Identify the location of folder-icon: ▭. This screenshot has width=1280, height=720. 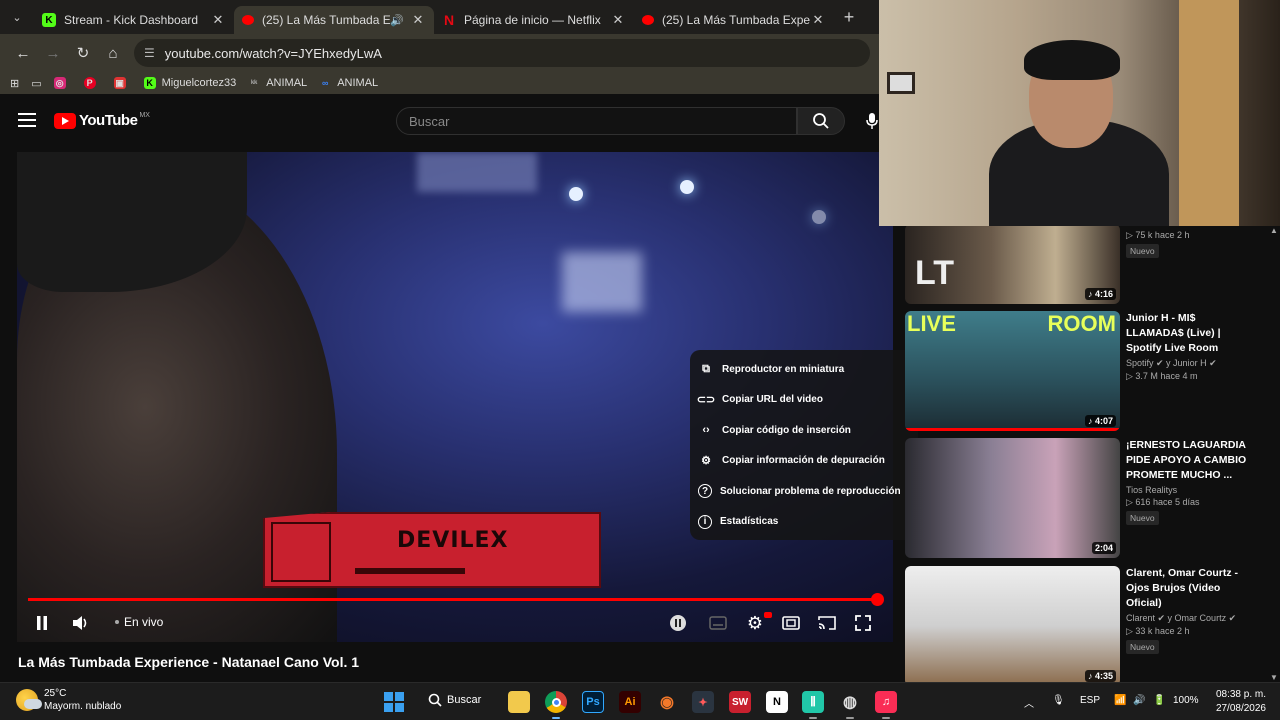
(36, 83).